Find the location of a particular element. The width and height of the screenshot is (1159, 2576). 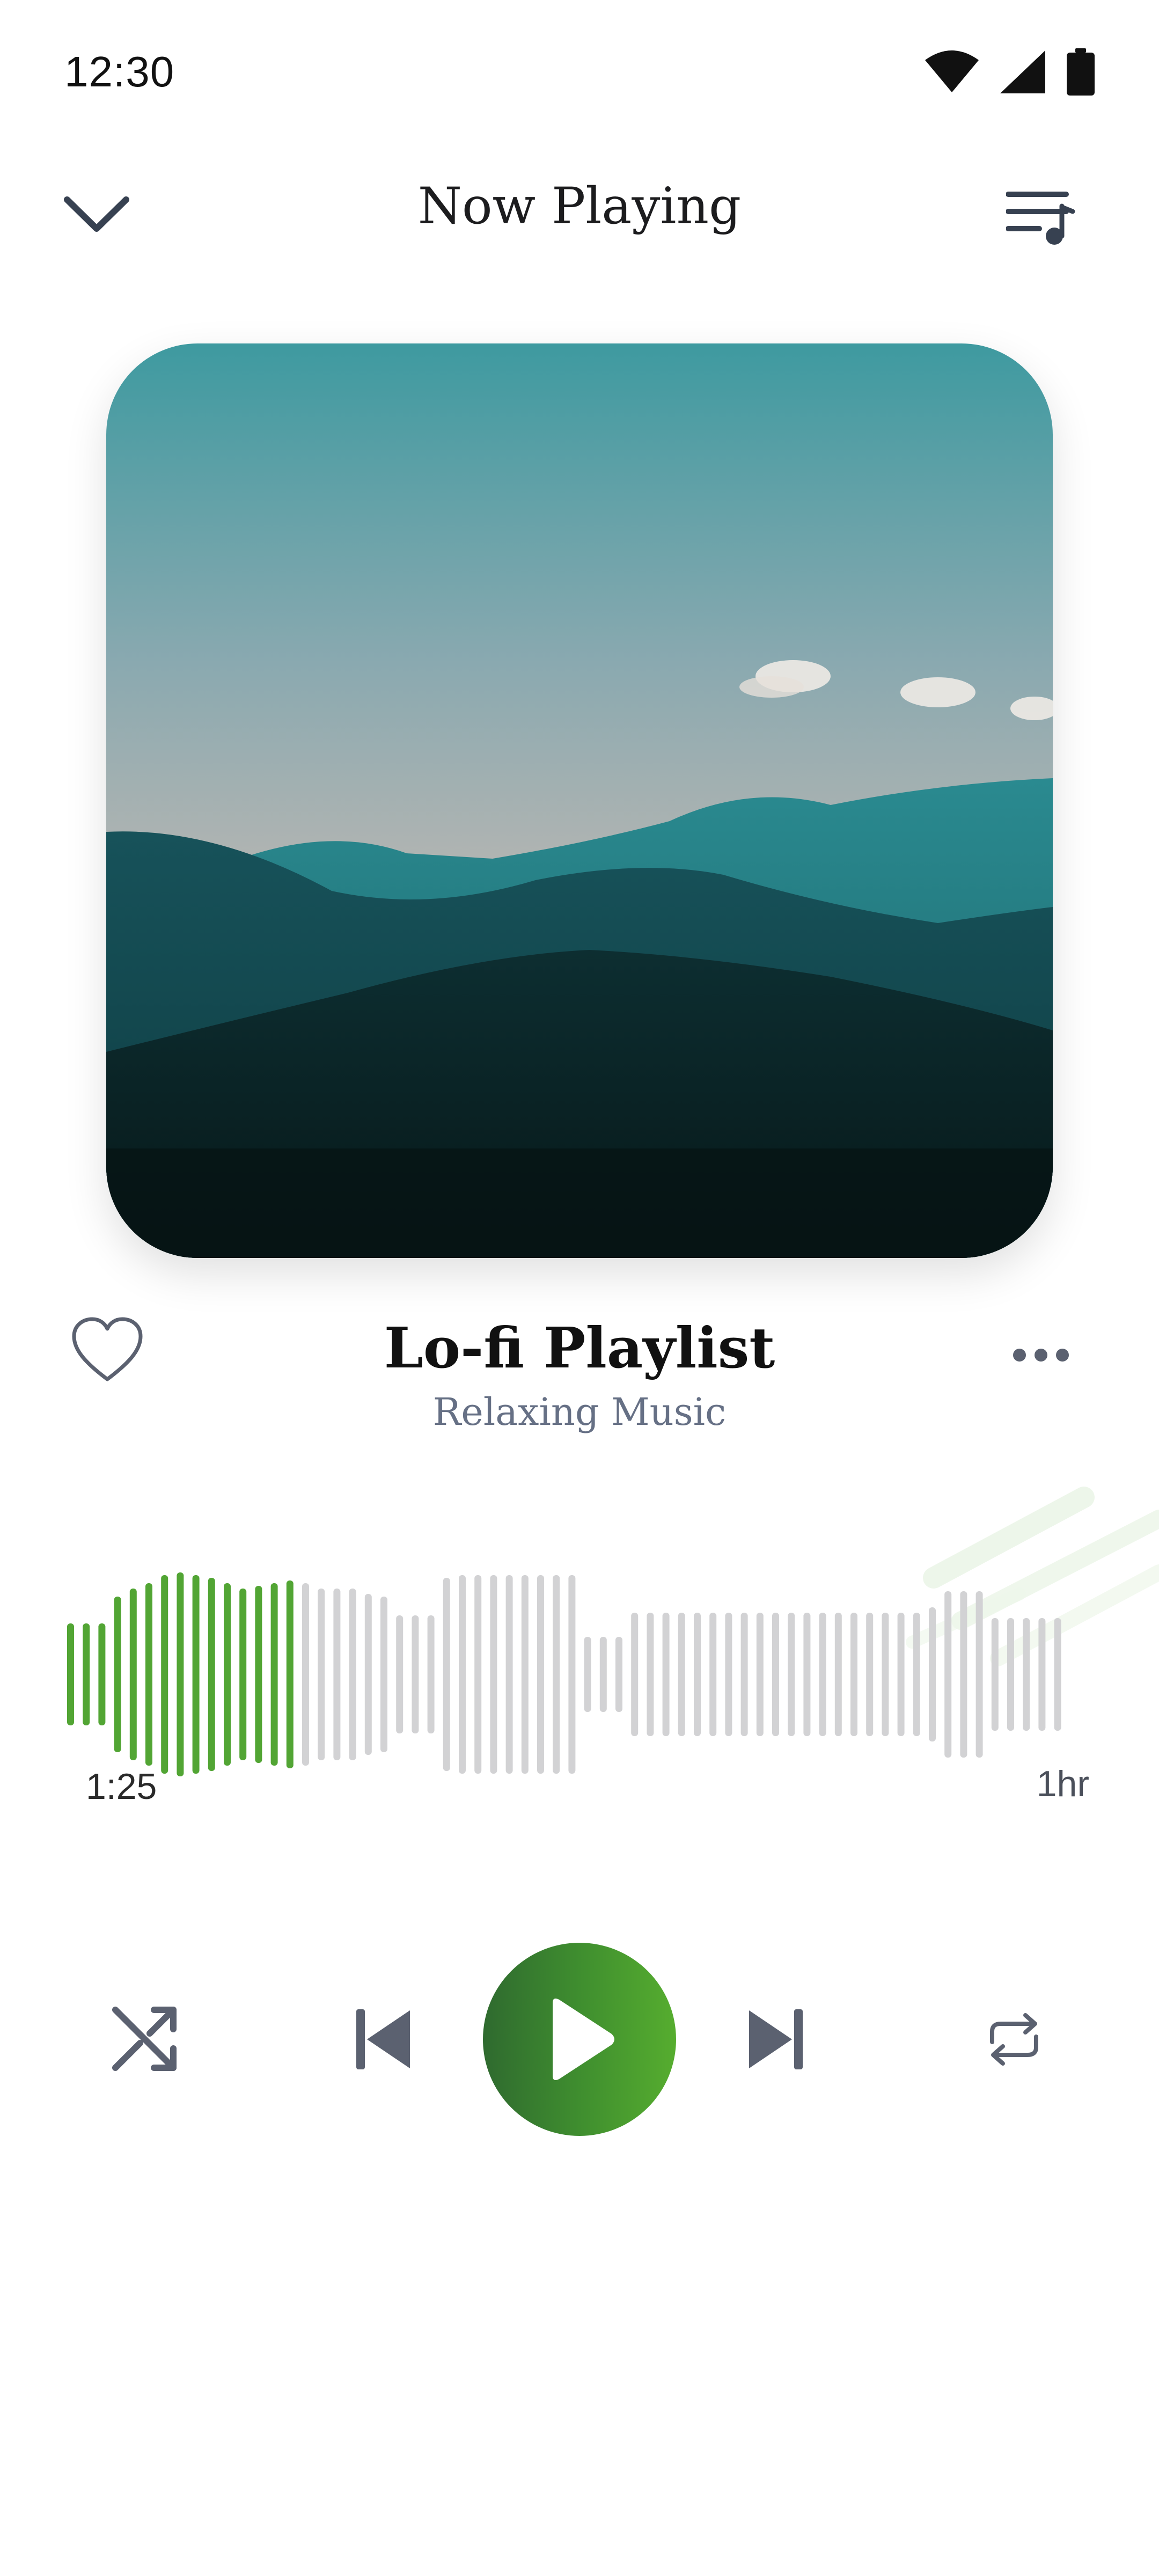

cellular-signal-icon is located at coordinates (1022, 71).